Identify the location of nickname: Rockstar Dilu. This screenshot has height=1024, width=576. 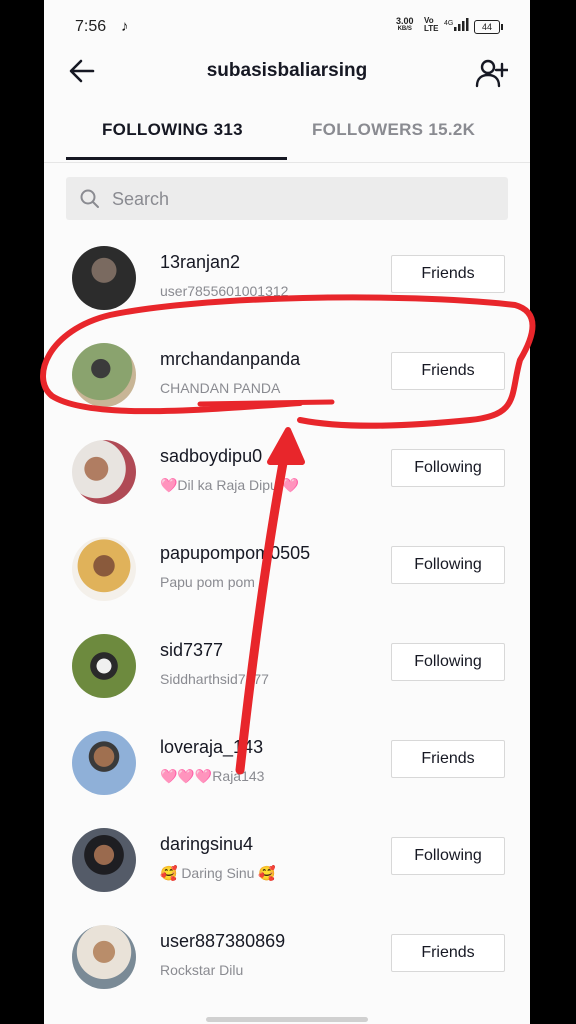
(202, 970).